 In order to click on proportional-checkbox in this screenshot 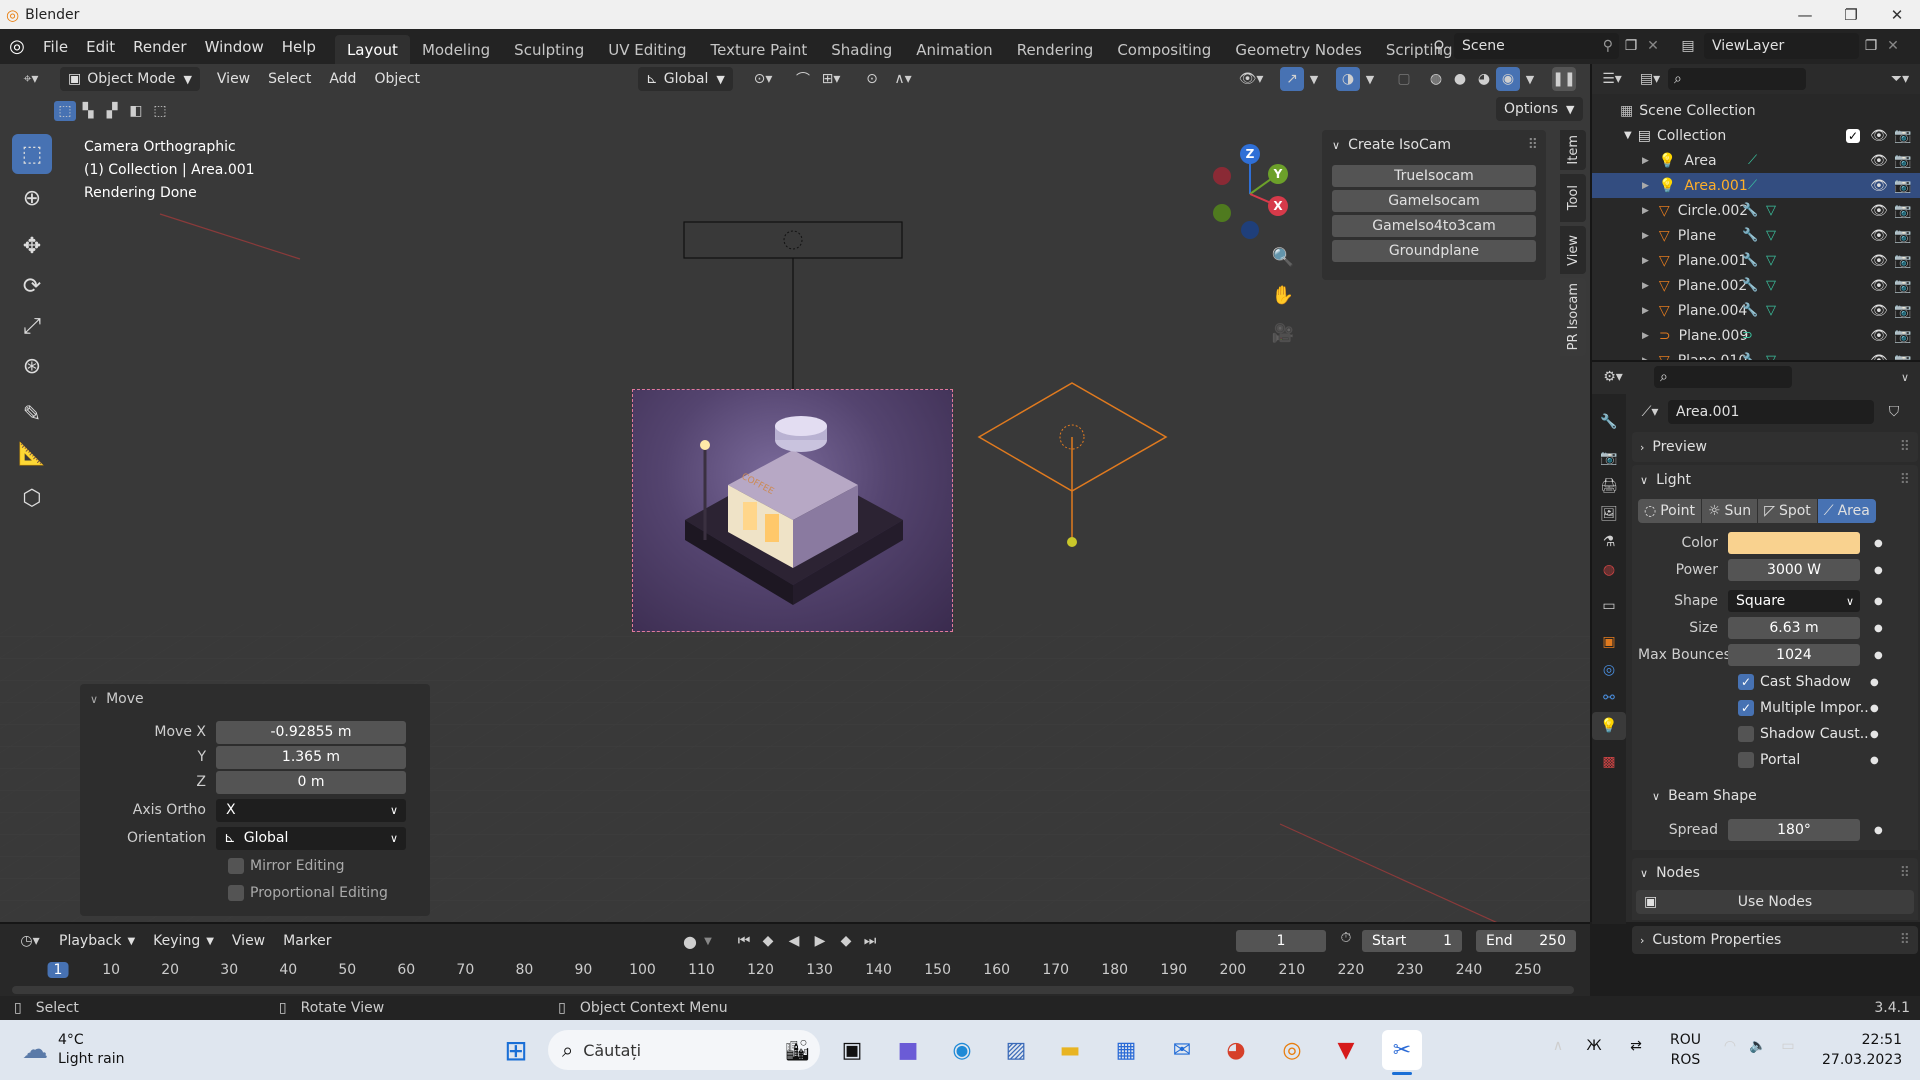, I will do `click(236, 893)`.